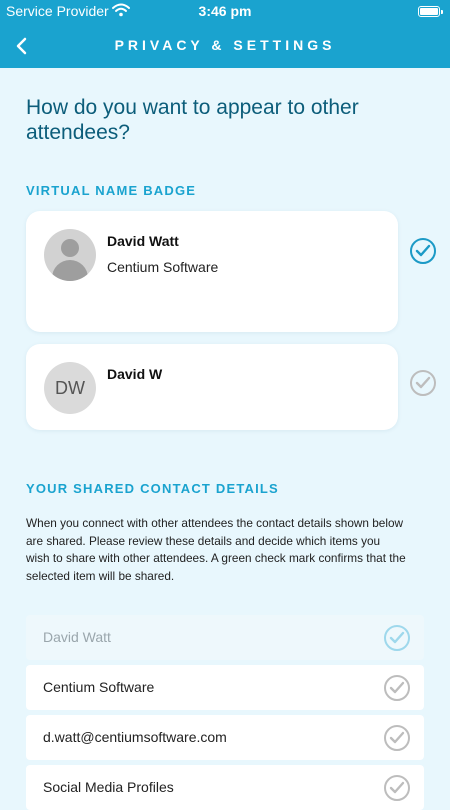 Image resolution: width=450 pixels, height=810 pixels. What do you see at coordinates (397, 638) in the screenshot?
I see `check-locked-icon` at bounding box center [397, 638].